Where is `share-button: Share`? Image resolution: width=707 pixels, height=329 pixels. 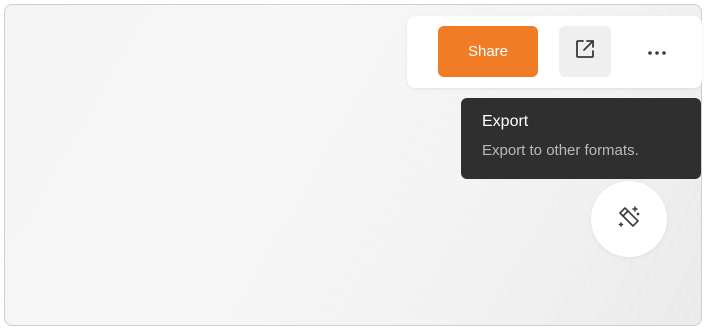 share-button: Share is located at coordinates (488, 51).